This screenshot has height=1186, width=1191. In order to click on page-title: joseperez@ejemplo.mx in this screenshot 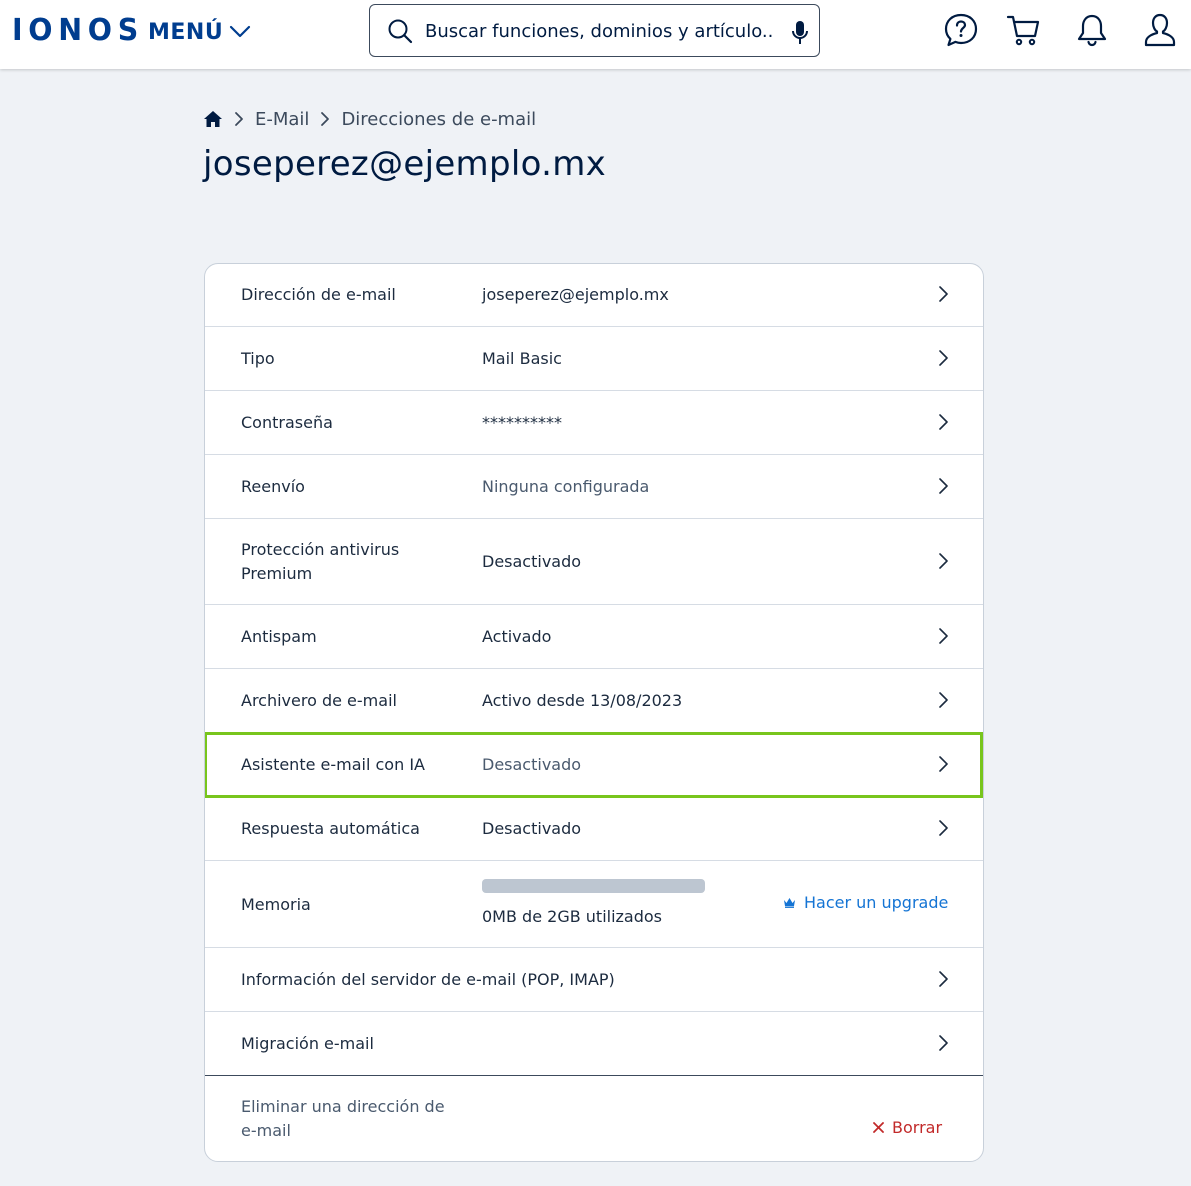, I will do `click(405, 164)`.